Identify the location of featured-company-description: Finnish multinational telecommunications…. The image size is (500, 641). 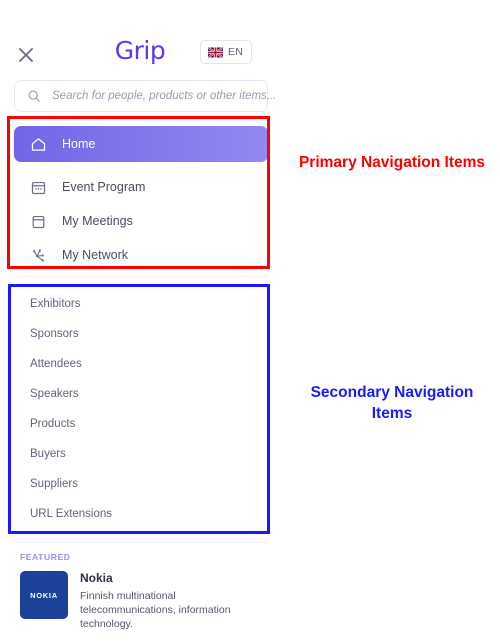
(155, 610).